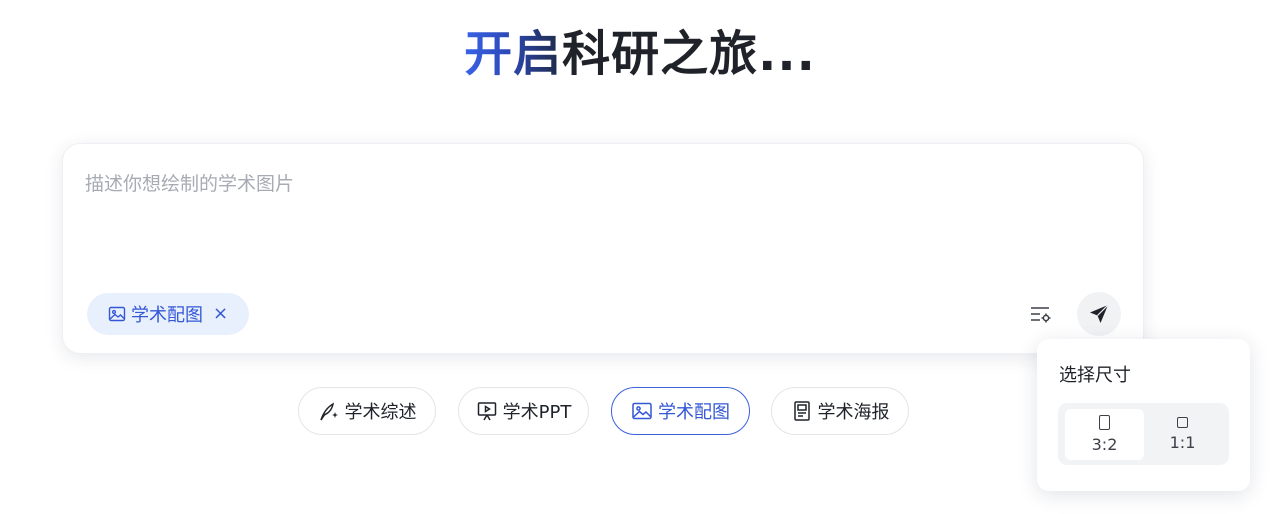  I want to click on quick-action-label: 学术综述, so click(380, 412).